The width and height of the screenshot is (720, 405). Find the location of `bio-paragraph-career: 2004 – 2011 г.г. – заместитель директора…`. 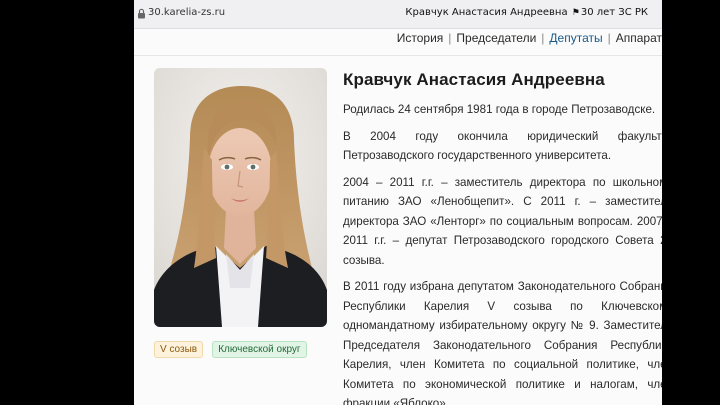

bio-paragraph-career: 2004 – 2011 г.г. – заместитель директора… is located at coordinates (502, 221).